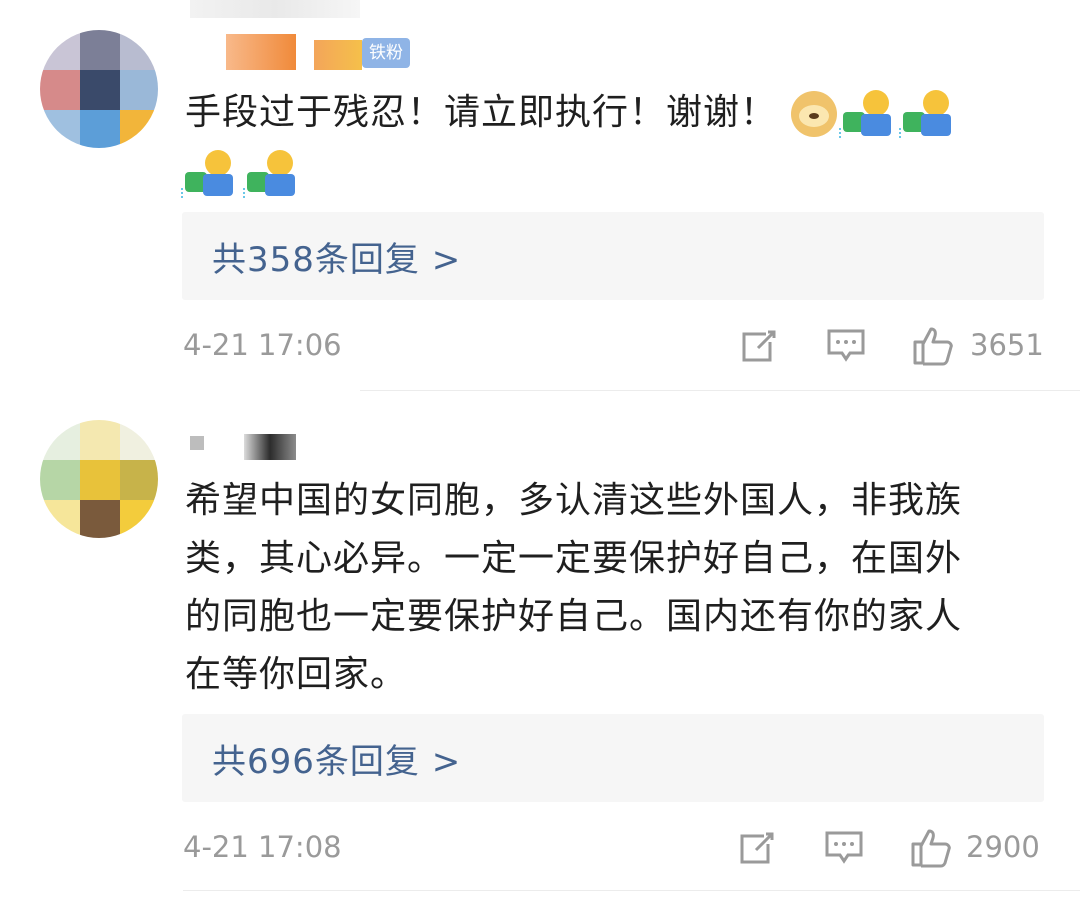  Describe the element at coordinates (574, 616) in the screenshot. I see `comment-text-line: 的同胞也一定要保护好自己。国内还有你的家人` at that location.